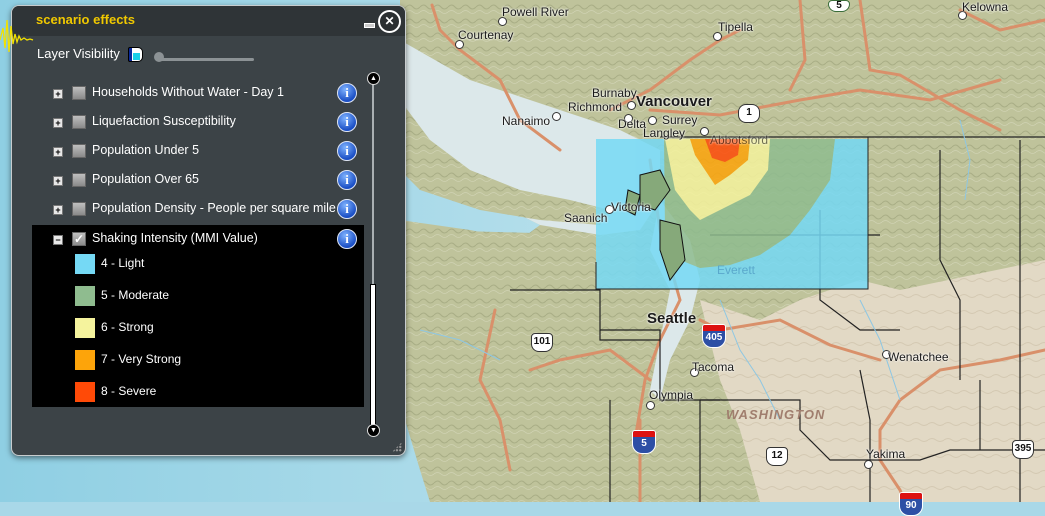  I want to click on panel-titlebar: scenario effects ✕, so click(208, 21).